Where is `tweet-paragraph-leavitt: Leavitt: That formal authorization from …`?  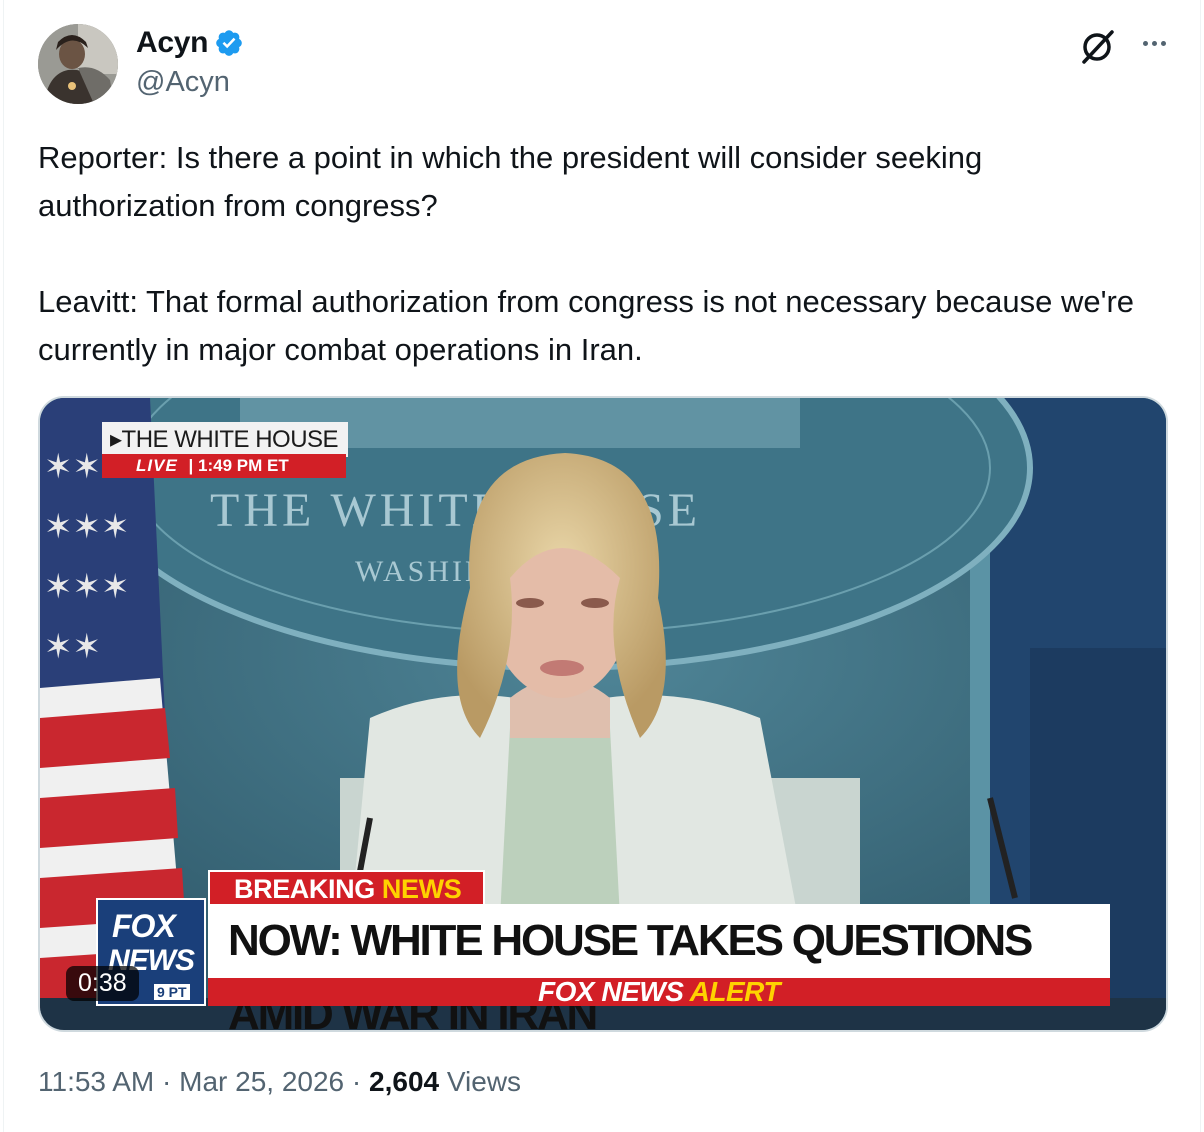 tweet-paragraph-leavitt: Leavitt: That formal authorization from … is located at coordinates (586, 325).